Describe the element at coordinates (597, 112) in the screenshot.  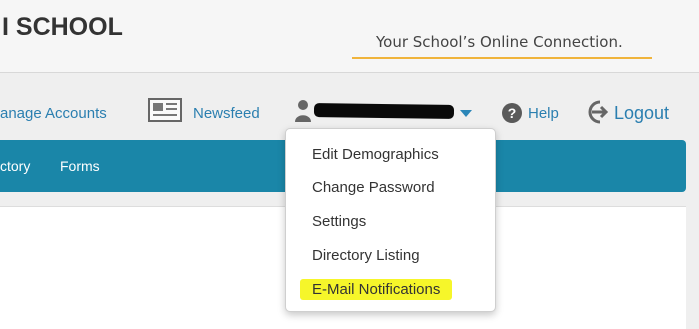
I see `logout-icon` at that location.